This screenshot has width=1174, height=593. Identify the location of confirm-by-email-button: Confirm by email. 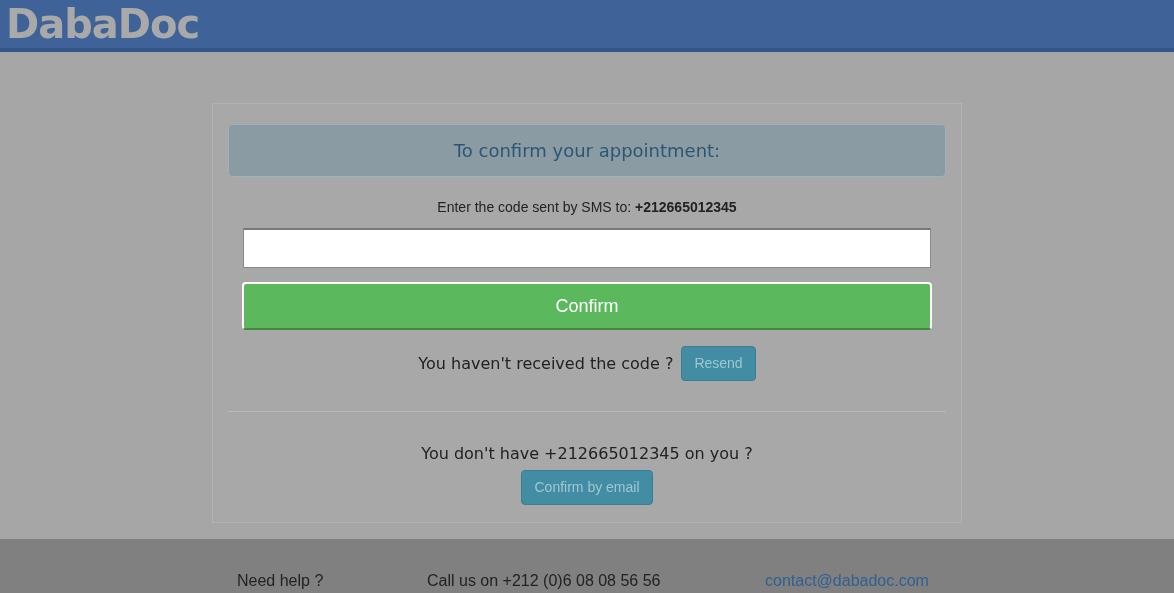
(587, 487).